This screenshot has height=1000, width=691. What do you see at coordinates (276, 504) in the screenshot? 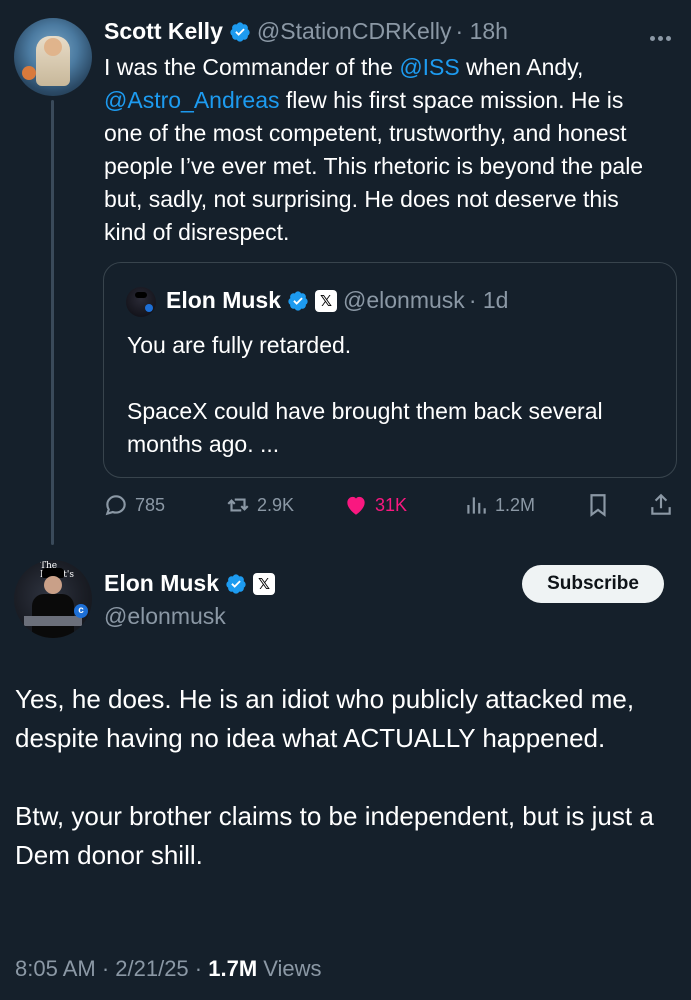
I see `repost-count: 2.9K` at bounding box center [276, 504].